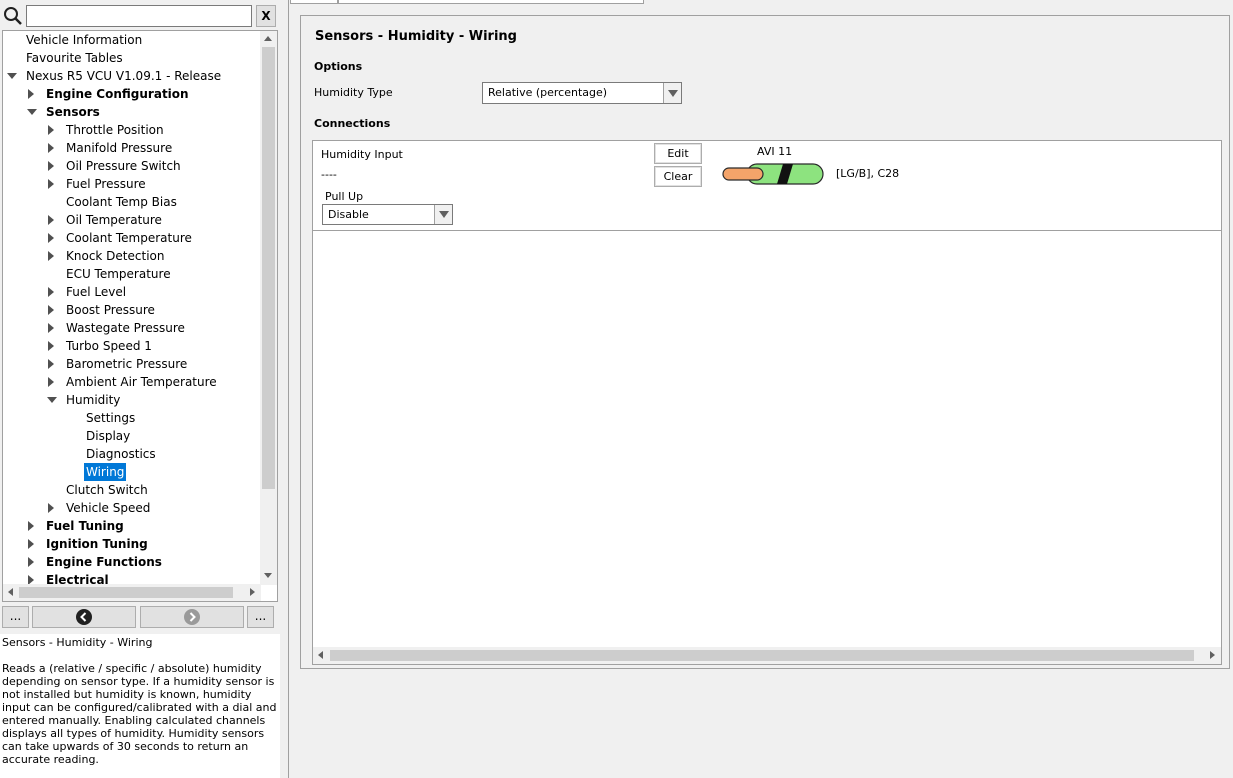 This screenshot has width=1233, height=778. I want to click on humidity-type-value: Relative (percentage), so click(548, 92).